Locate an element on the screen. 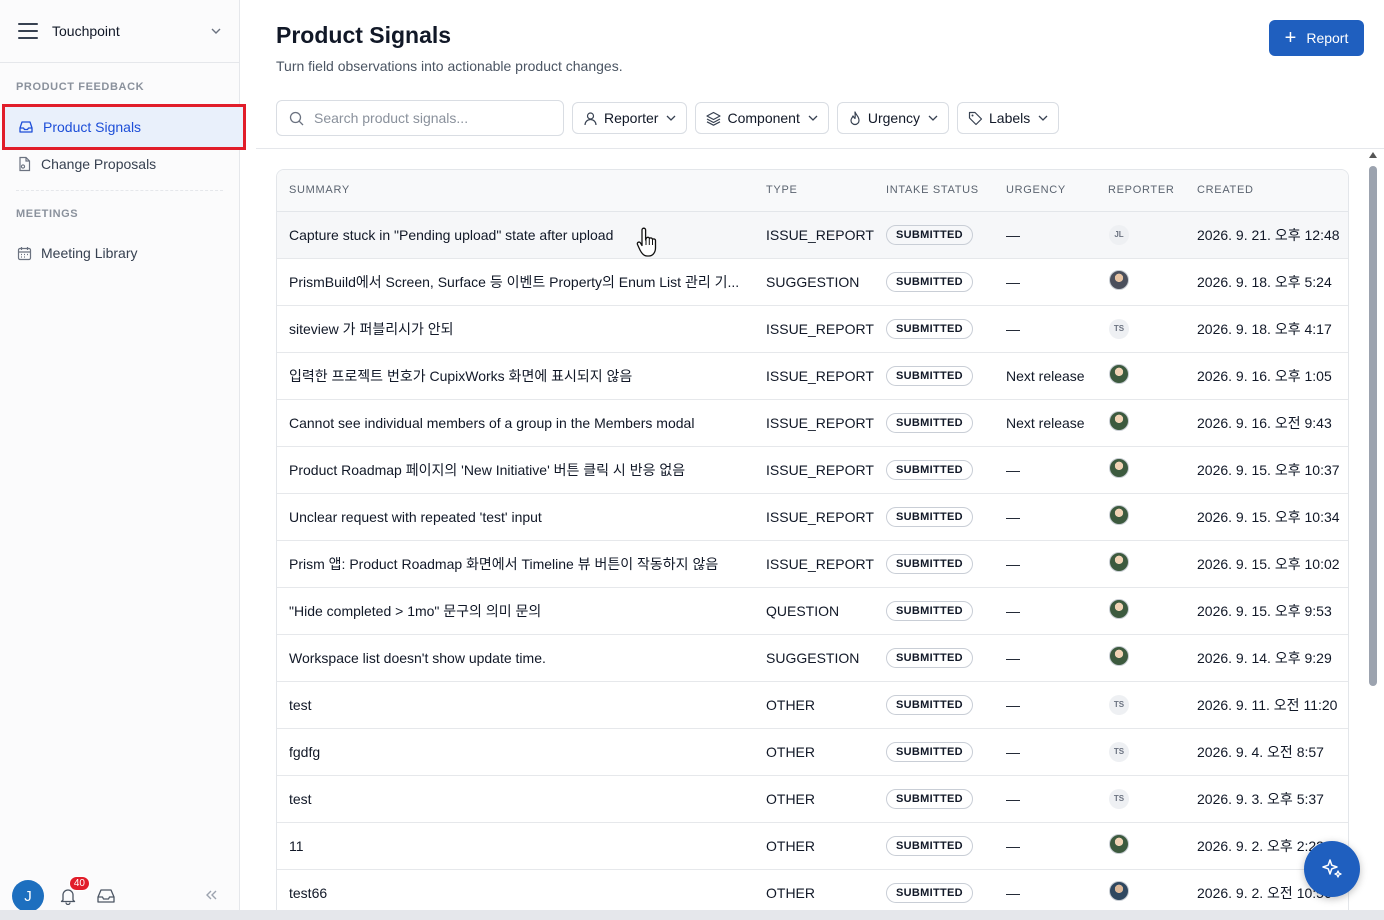  hand-cursor-icon is located at coordinates (646, 242).